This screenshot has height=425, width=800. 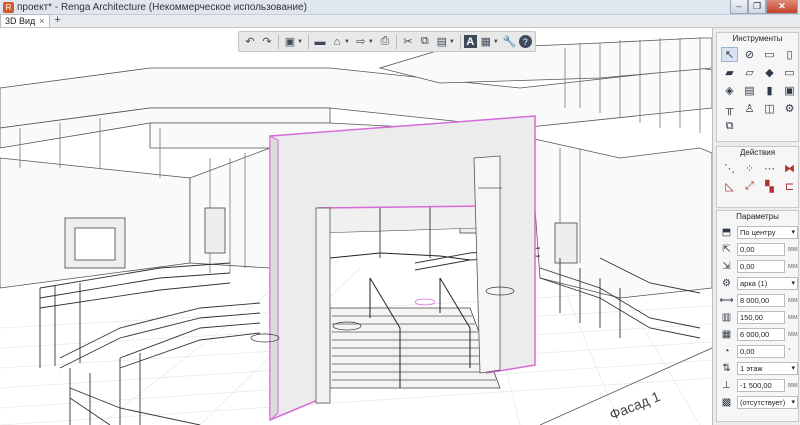 I want to click on cut-icon: ✂, so click(x=408, y=42).